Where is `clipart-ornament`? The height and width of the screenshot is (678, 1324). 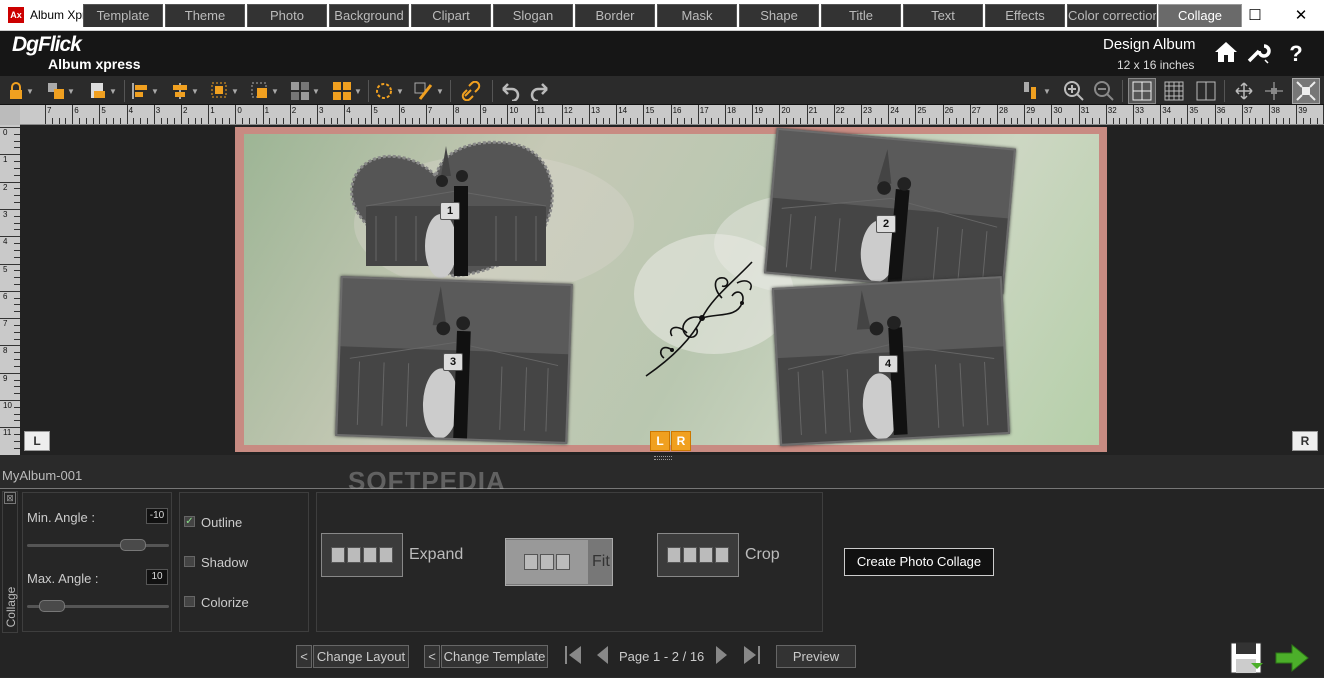
clipart-ornament is located at coordinates (701, 319).